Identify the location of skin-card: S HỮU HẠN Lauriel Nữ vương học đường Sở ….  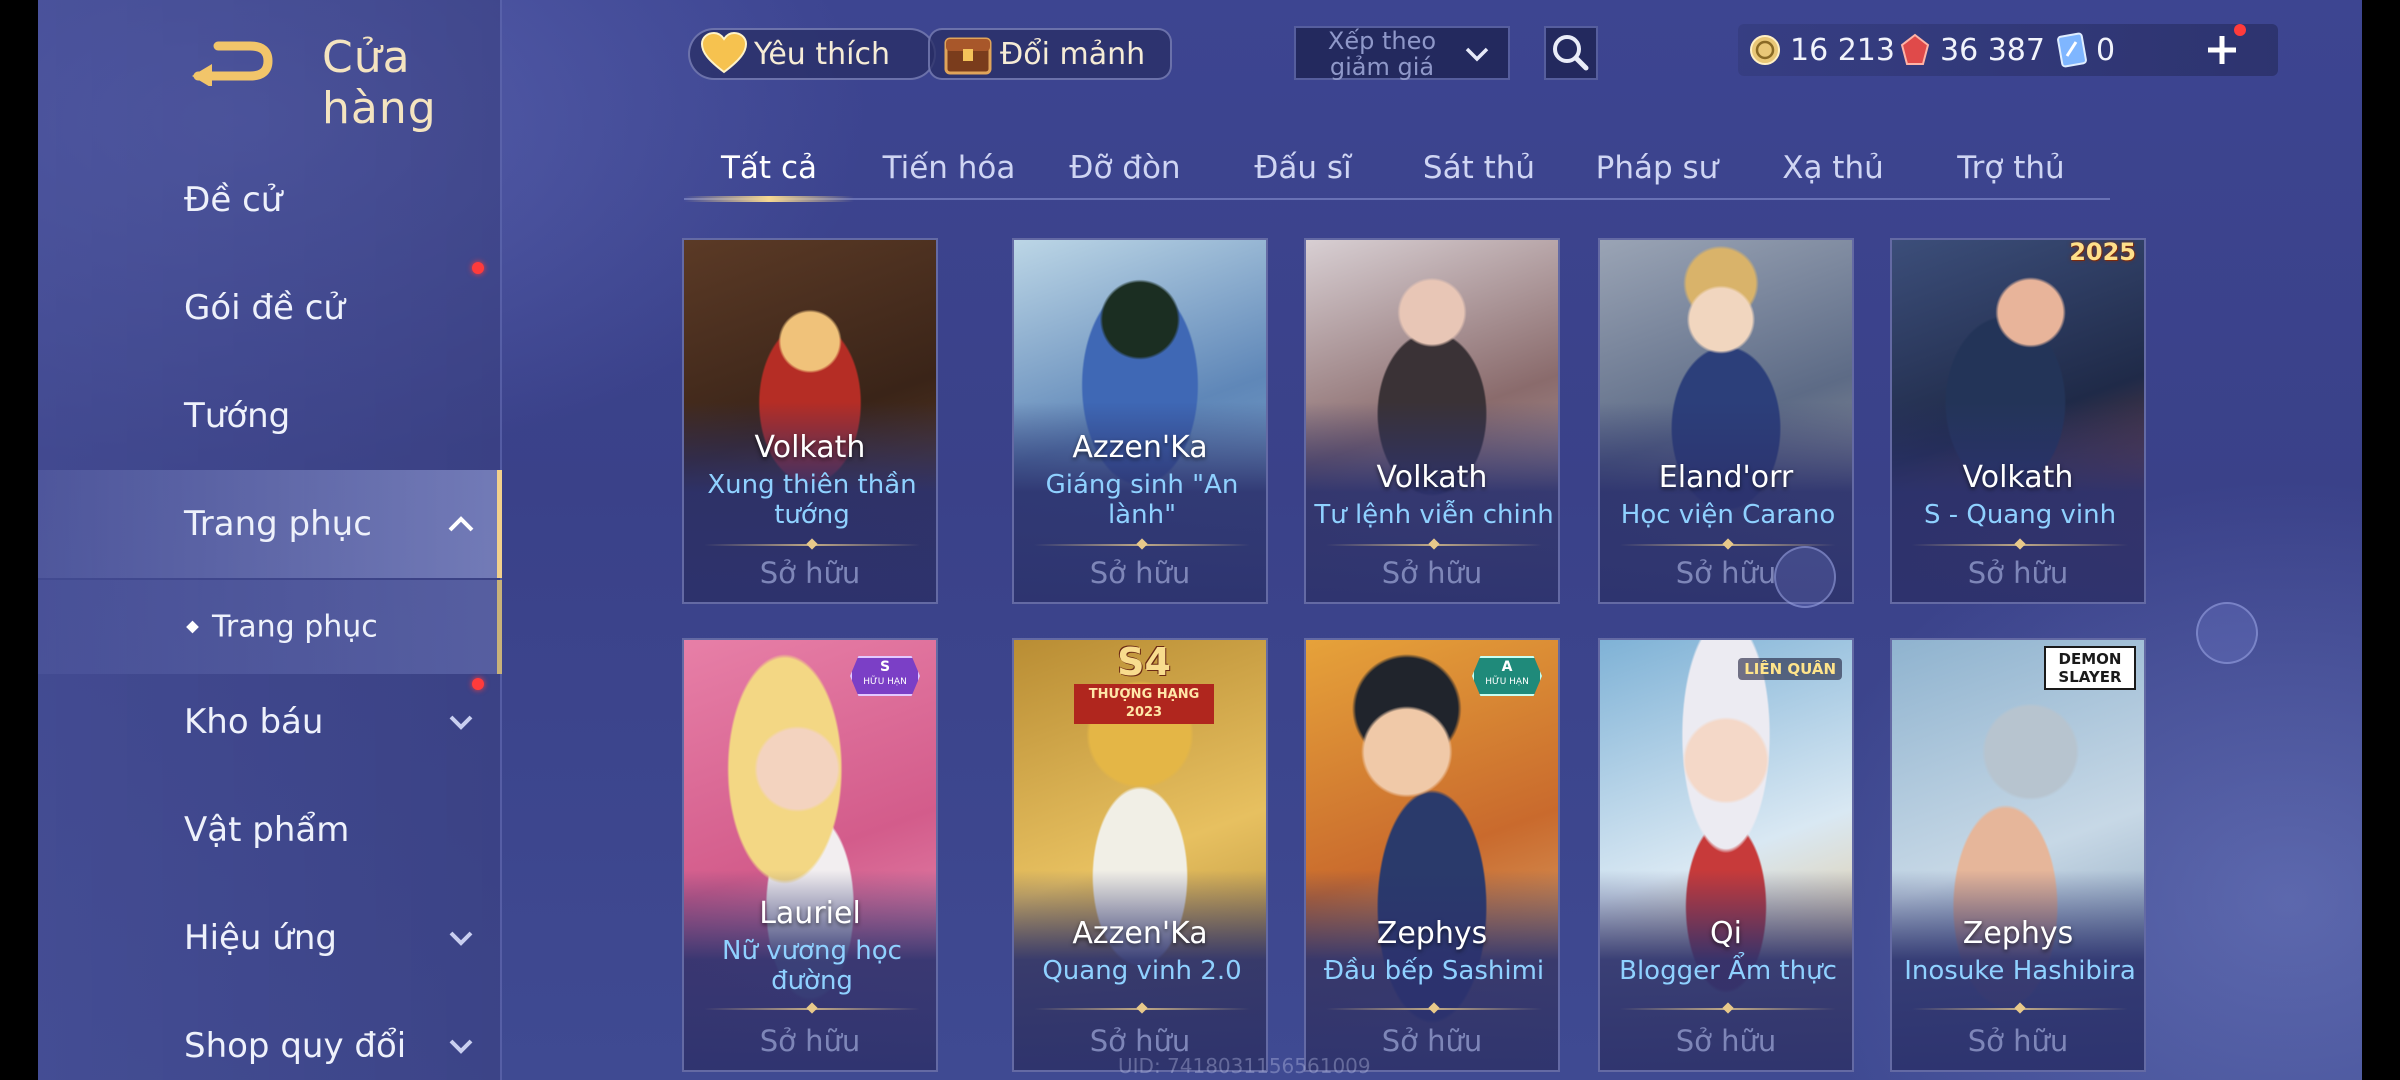
(810, 855).